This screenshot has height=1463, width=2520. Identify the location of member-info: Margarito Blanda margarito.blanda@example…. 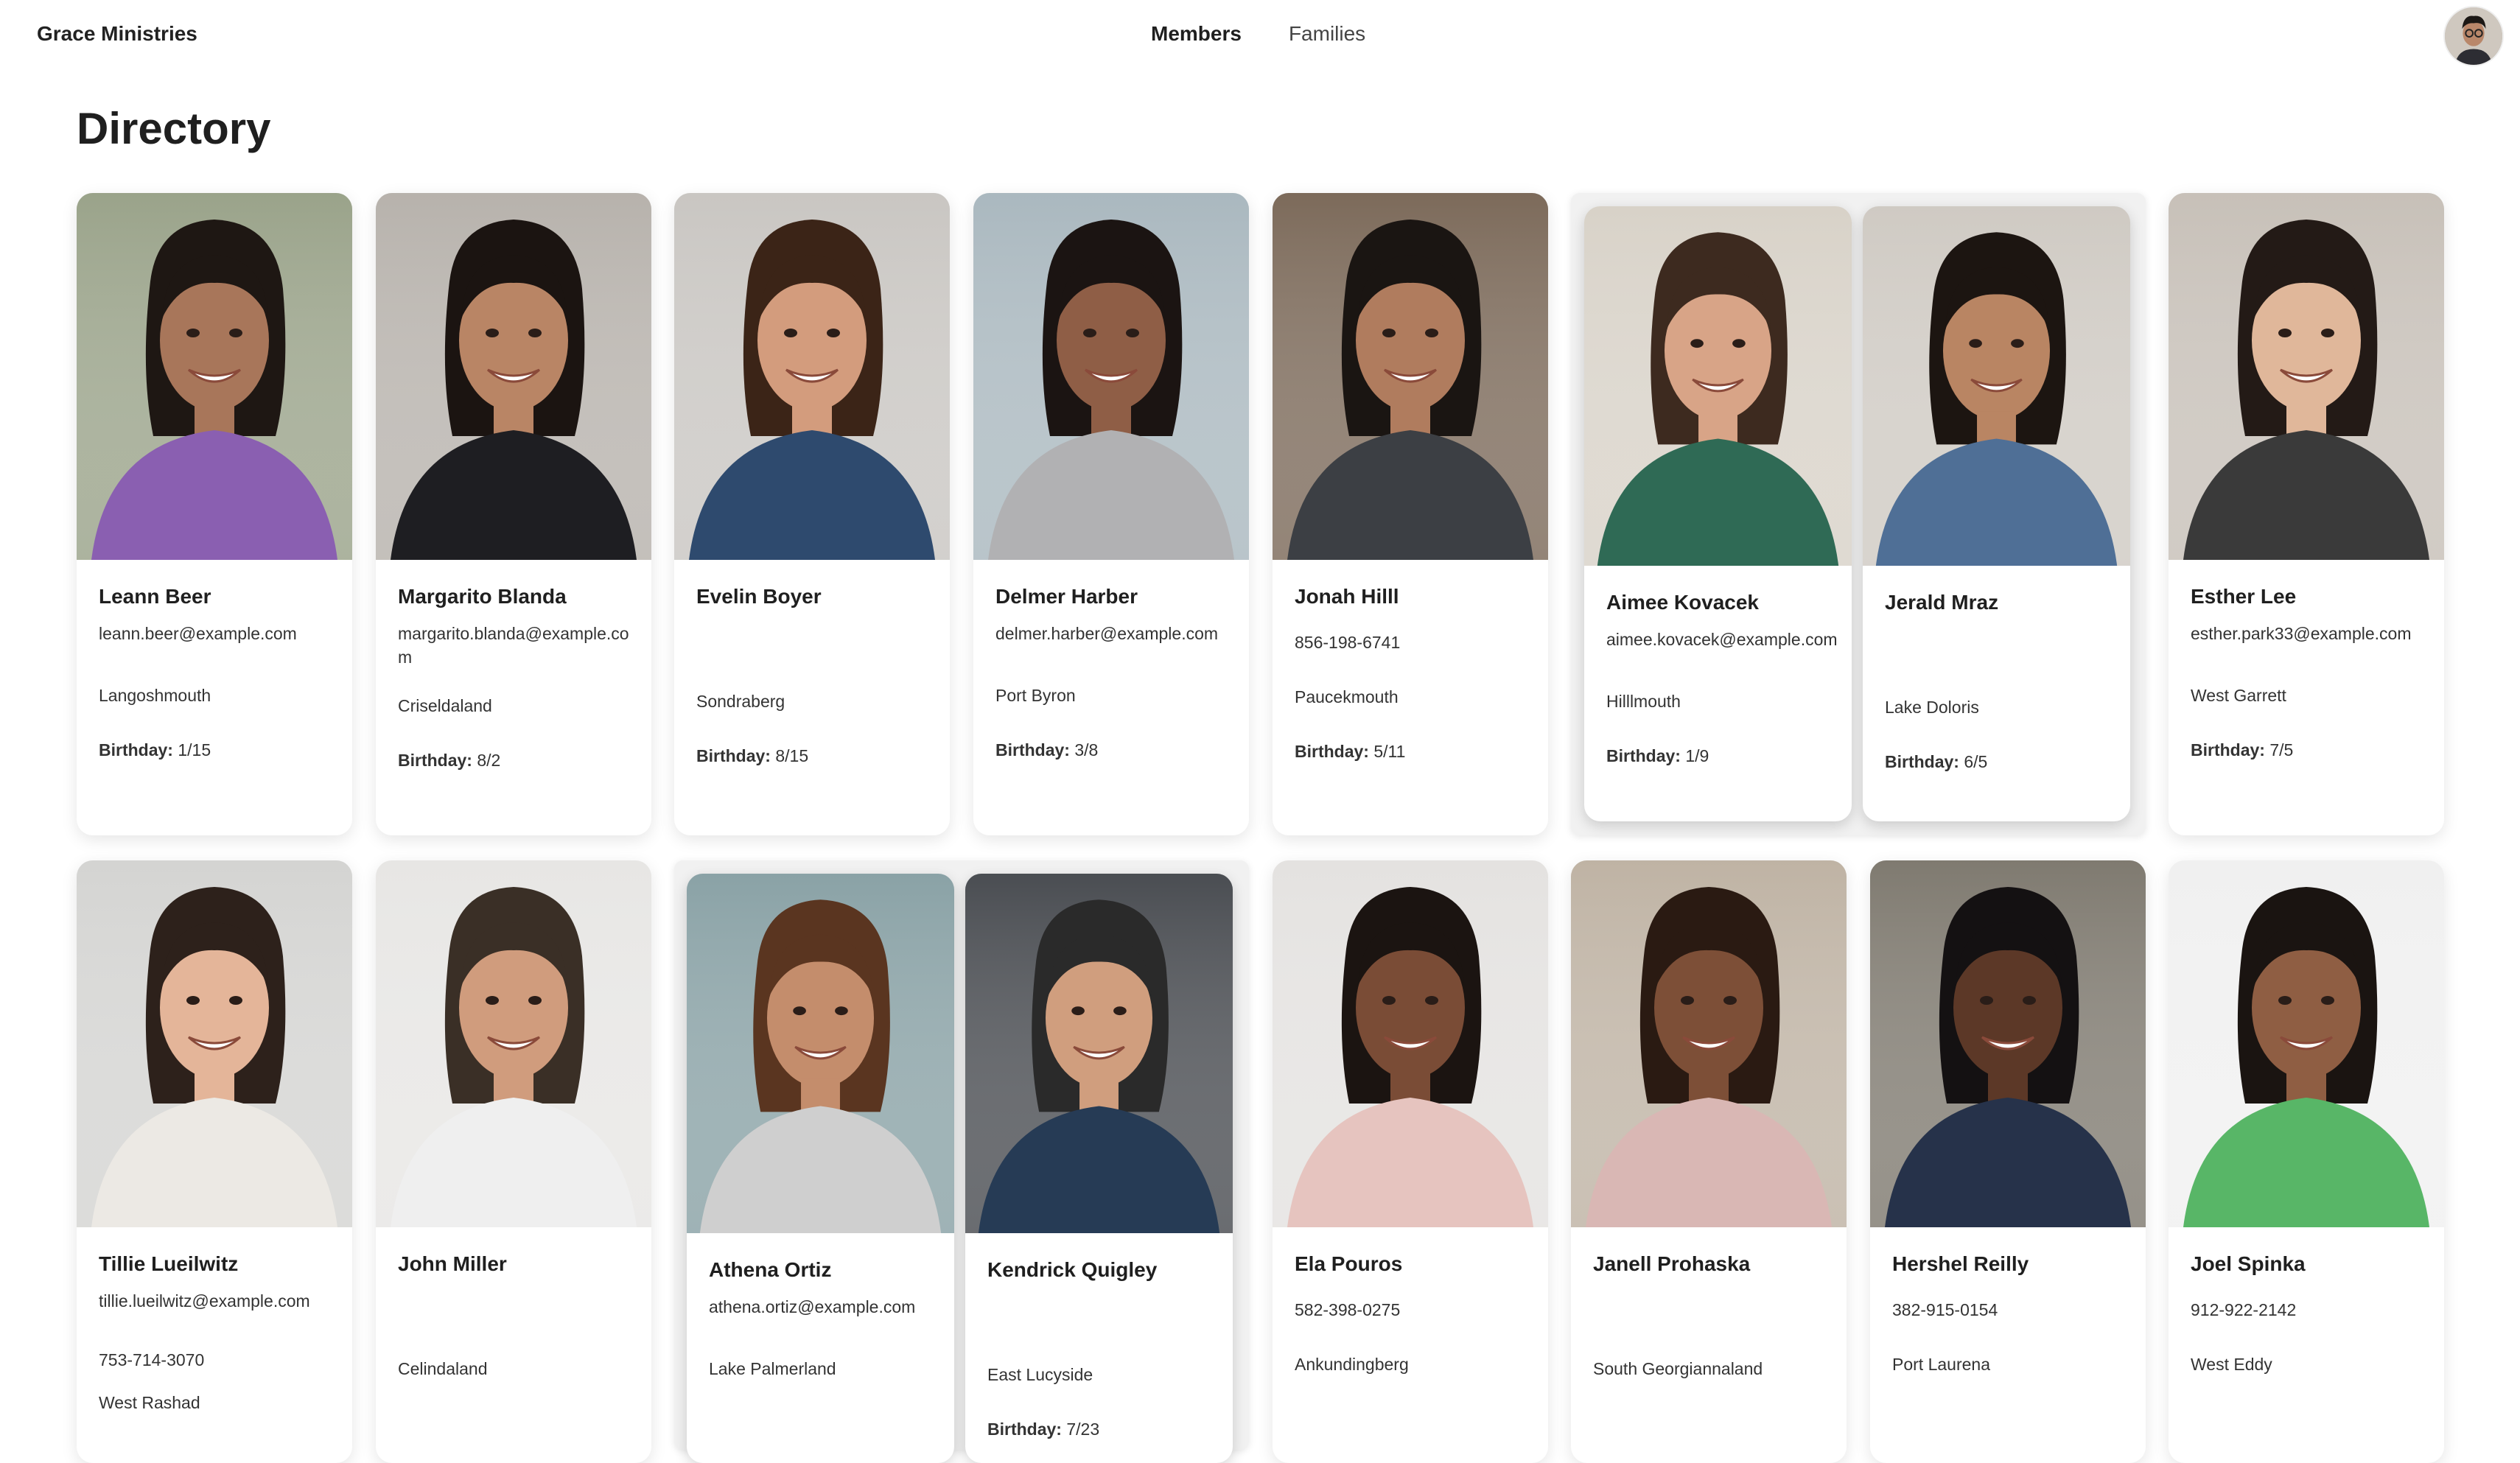
(513, 697).